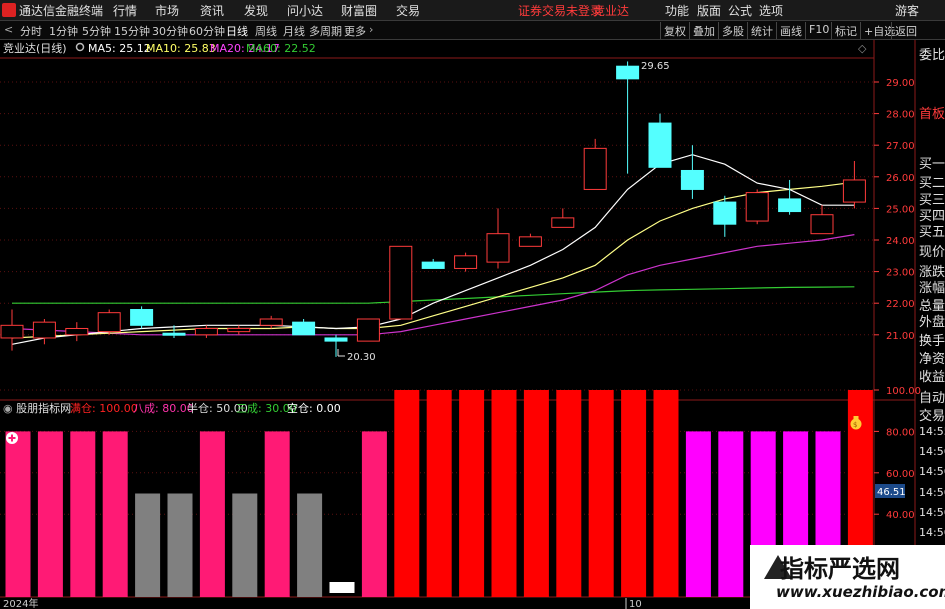  What do you see at coordinates (12, 438) in the screenshot?
I see `add-indicator-icon` at bounding box center [12, 438].